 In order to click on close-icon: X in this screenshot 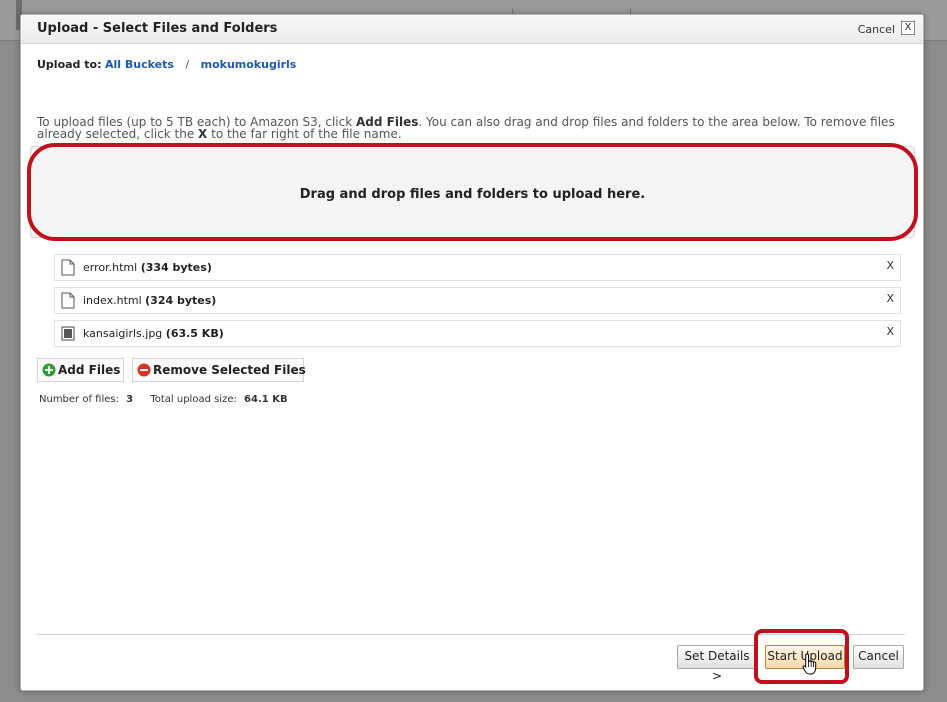, I will do `click(908, 28)`.